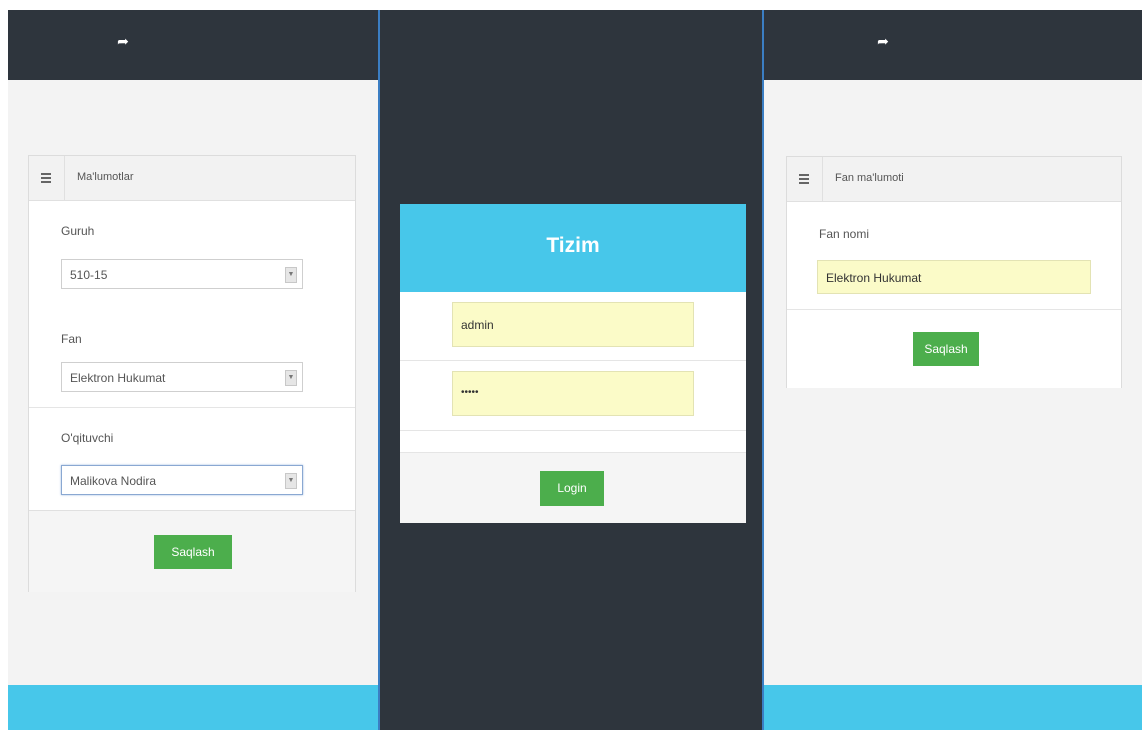 The width and height of the screenshot is (1142, 740). I want to click on group-select: 510-15 ▼, so click(182, 274).